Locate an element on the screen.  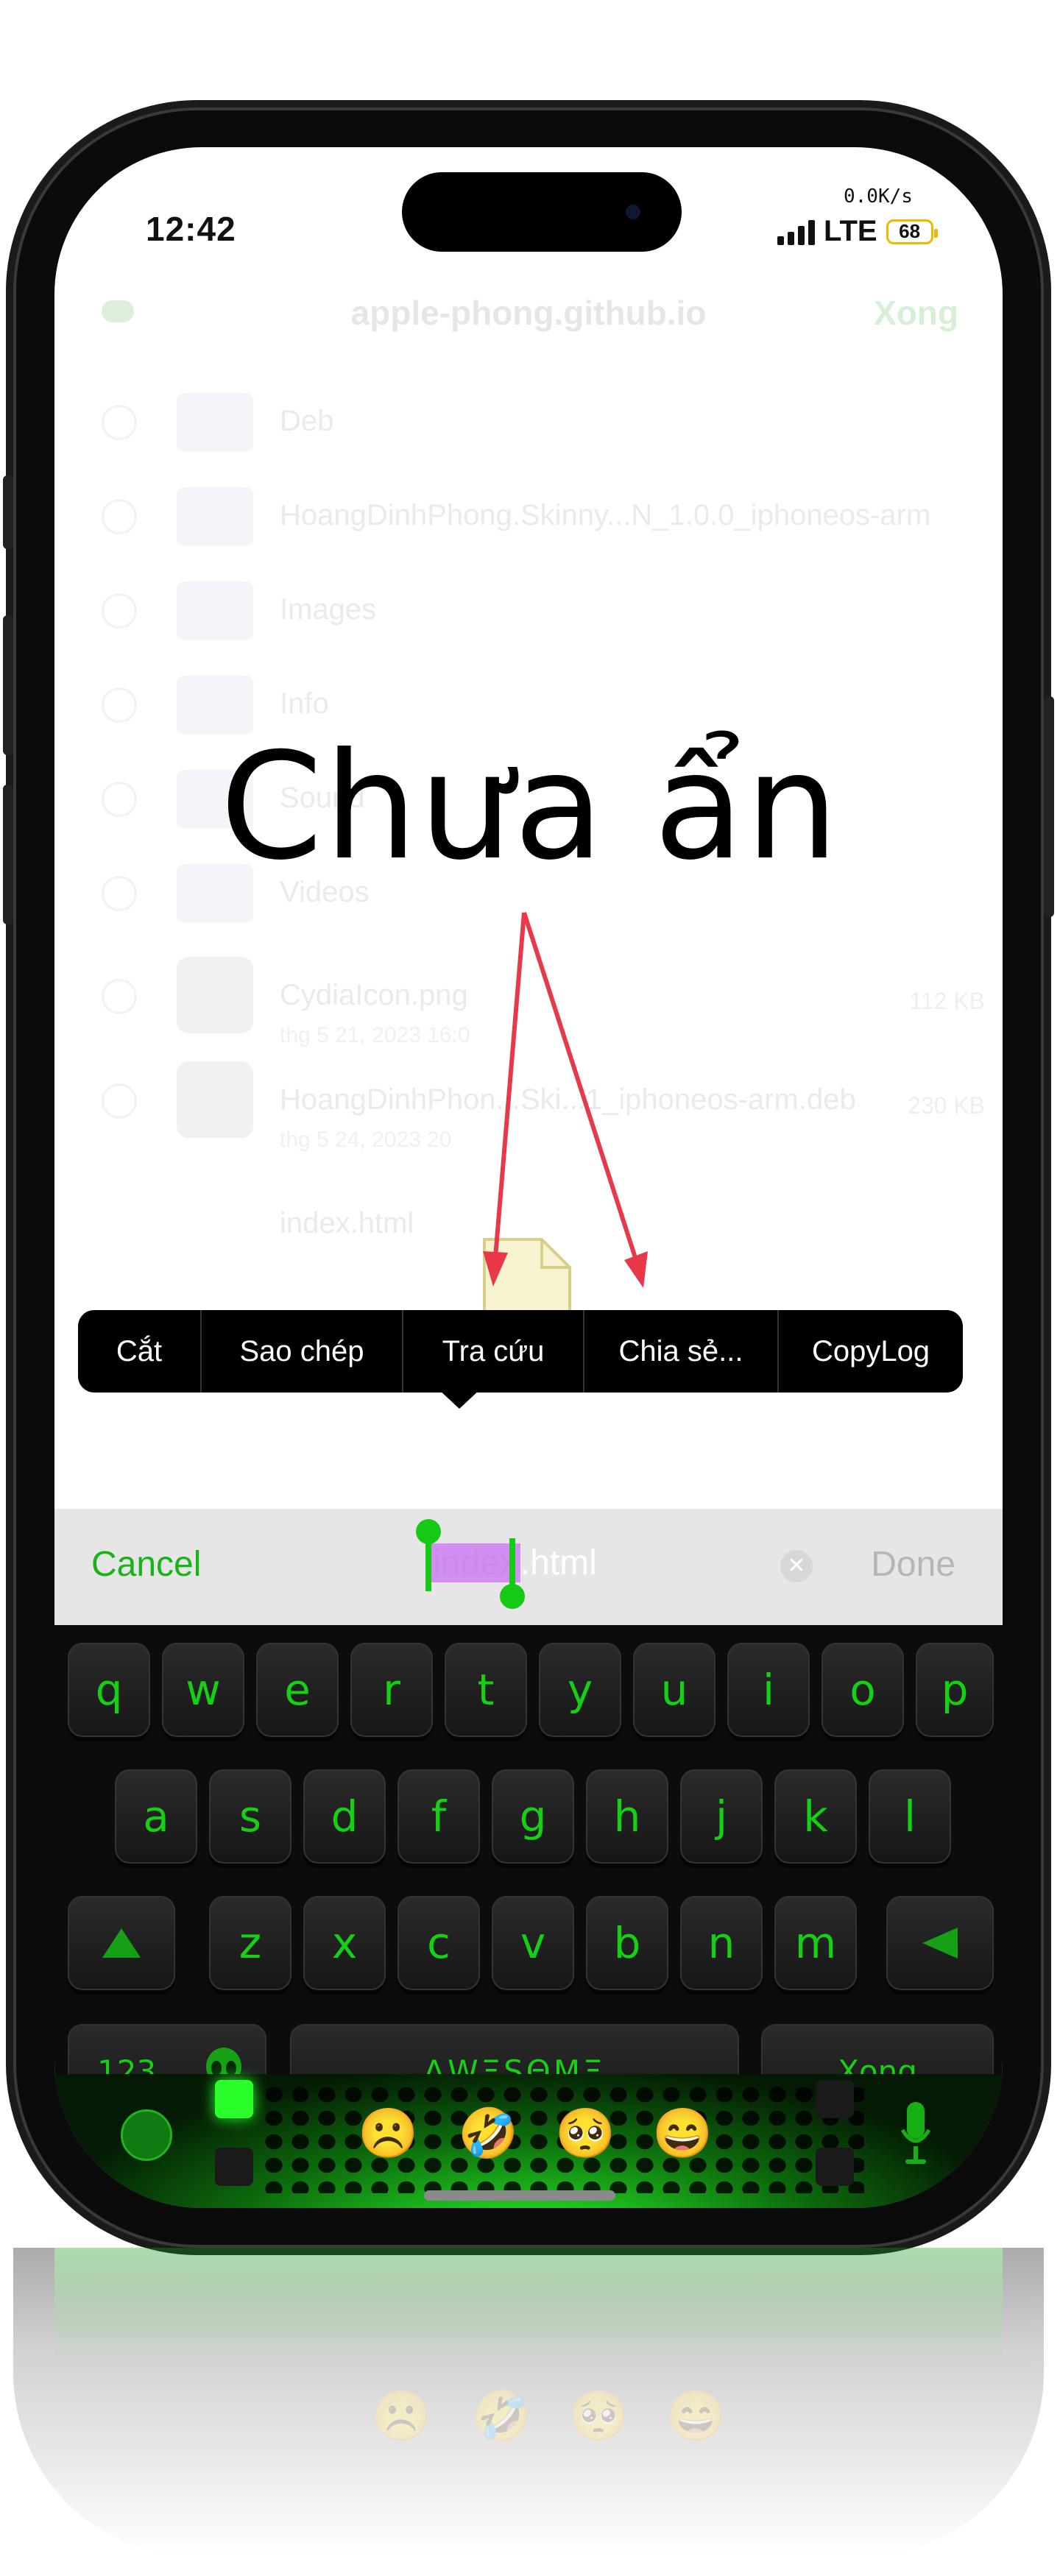
status-right: LTE 68 is located at coordinates (857, 231).